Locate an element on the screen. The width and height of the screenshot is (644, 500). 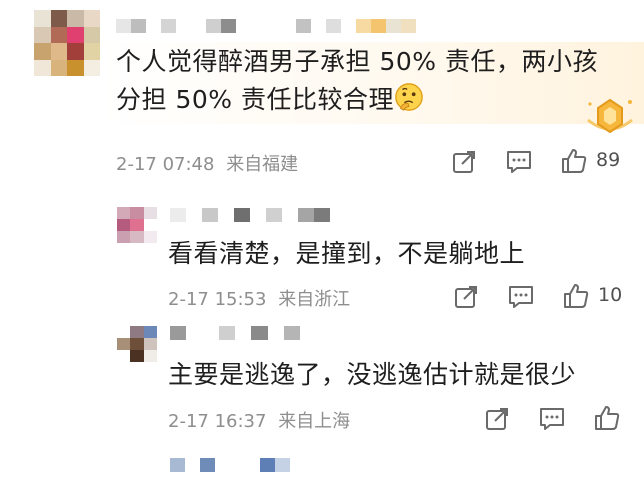
reply-text: 主要是逃逸了，没逃逸估计就是很少 is located at coordinates (372, 374).